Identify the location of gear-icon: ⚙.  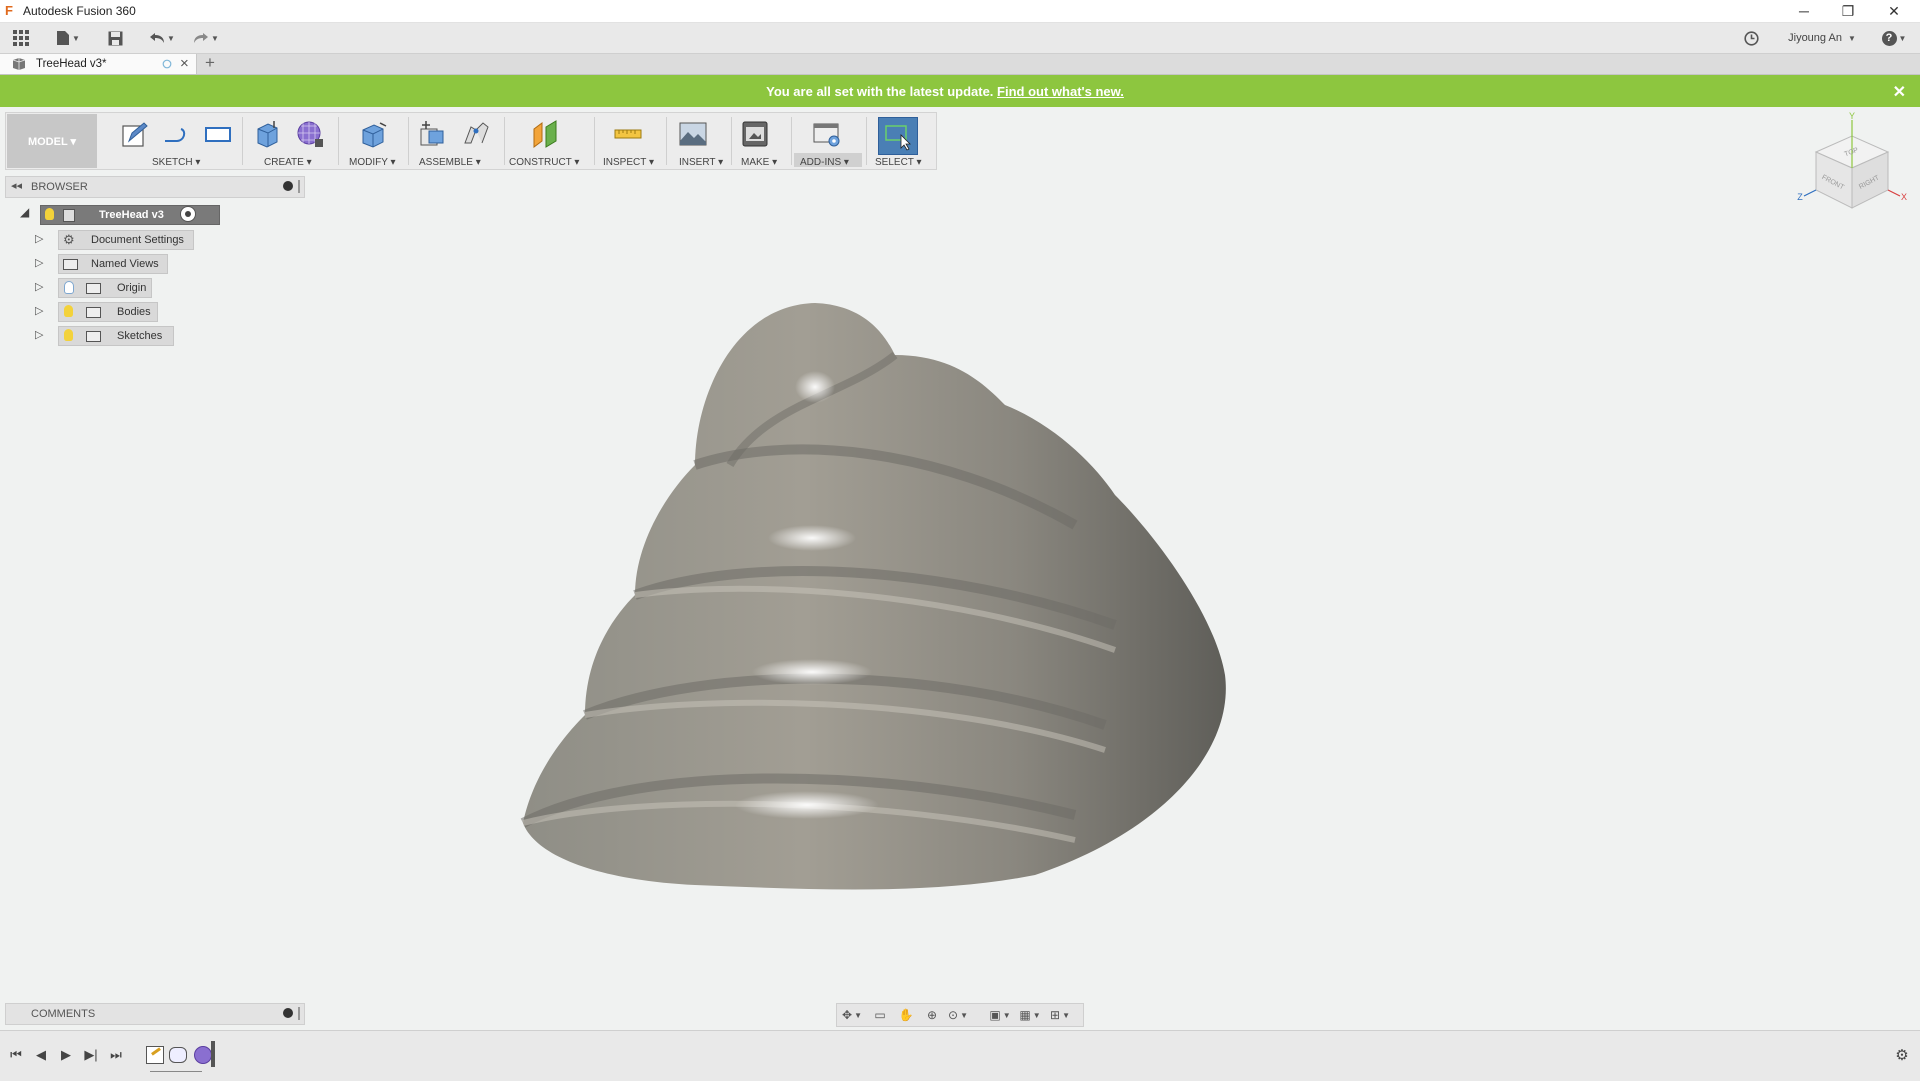
(69, 239).